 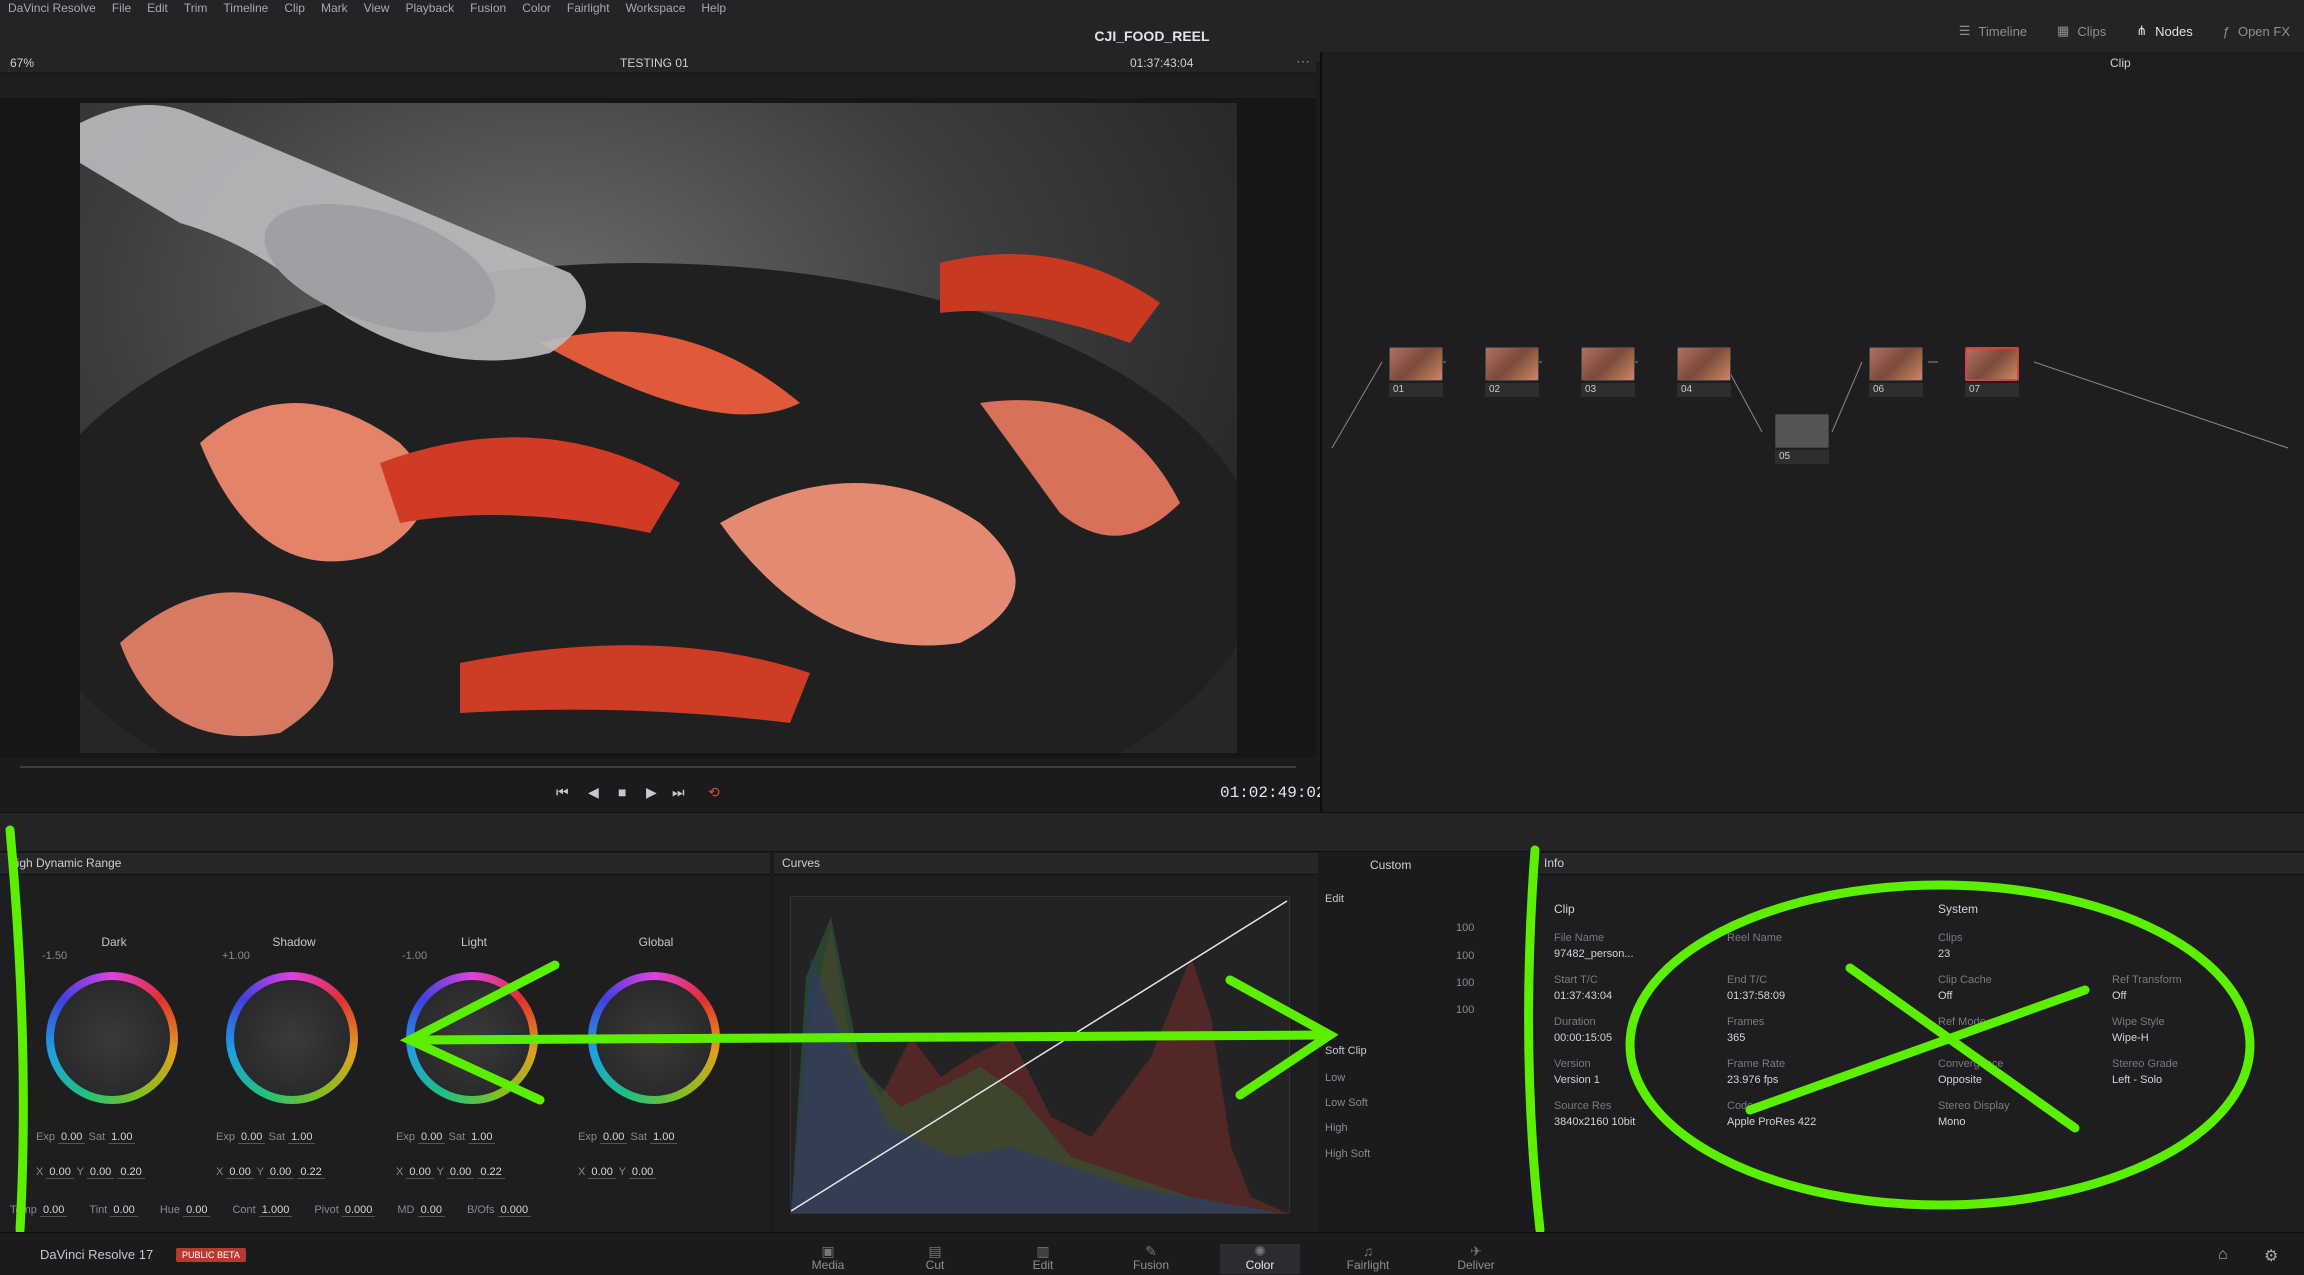 I want to click on page-color: ✺ Color, so click(x=1260, y=1259).